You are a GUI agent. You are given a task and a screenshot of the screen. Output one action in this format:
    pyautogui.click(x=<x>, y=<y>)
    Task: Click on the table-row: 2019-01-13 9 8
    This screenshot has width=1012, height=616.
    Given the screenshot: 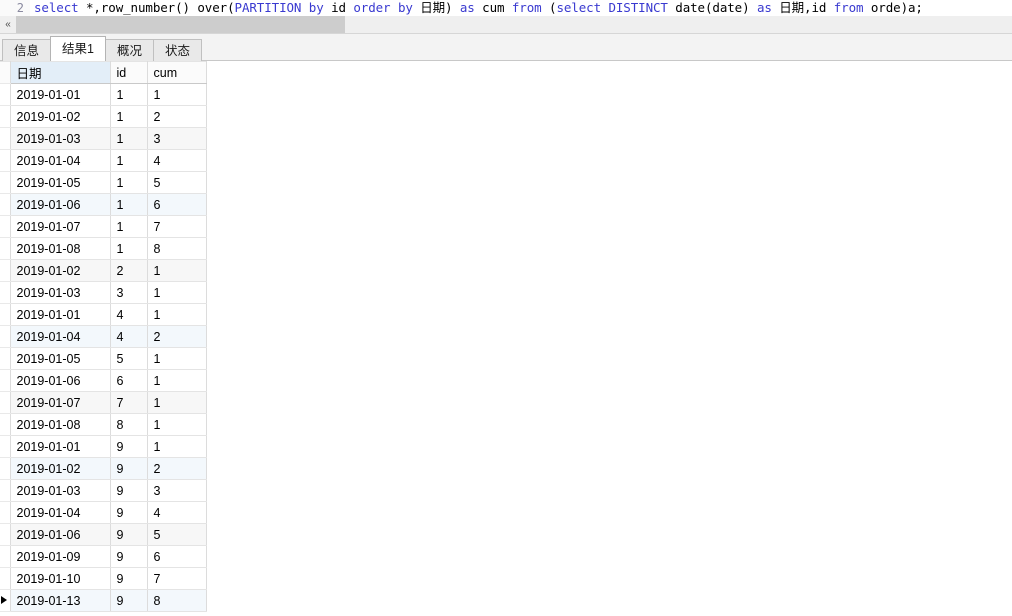 What is the action you would take?
    pyautogui.click(x=103, y=600)
    